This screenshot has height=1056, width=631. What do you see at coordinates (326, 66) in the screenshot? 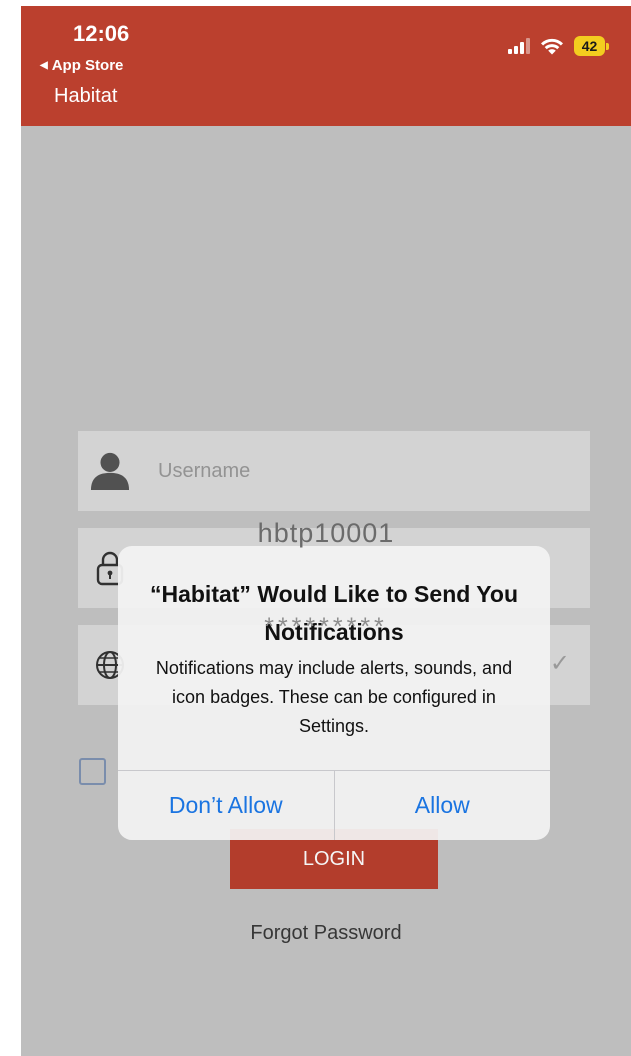
I see `app-header: 12:06 ◀ App Store Habitat 42` at bounding box center [326, 66].